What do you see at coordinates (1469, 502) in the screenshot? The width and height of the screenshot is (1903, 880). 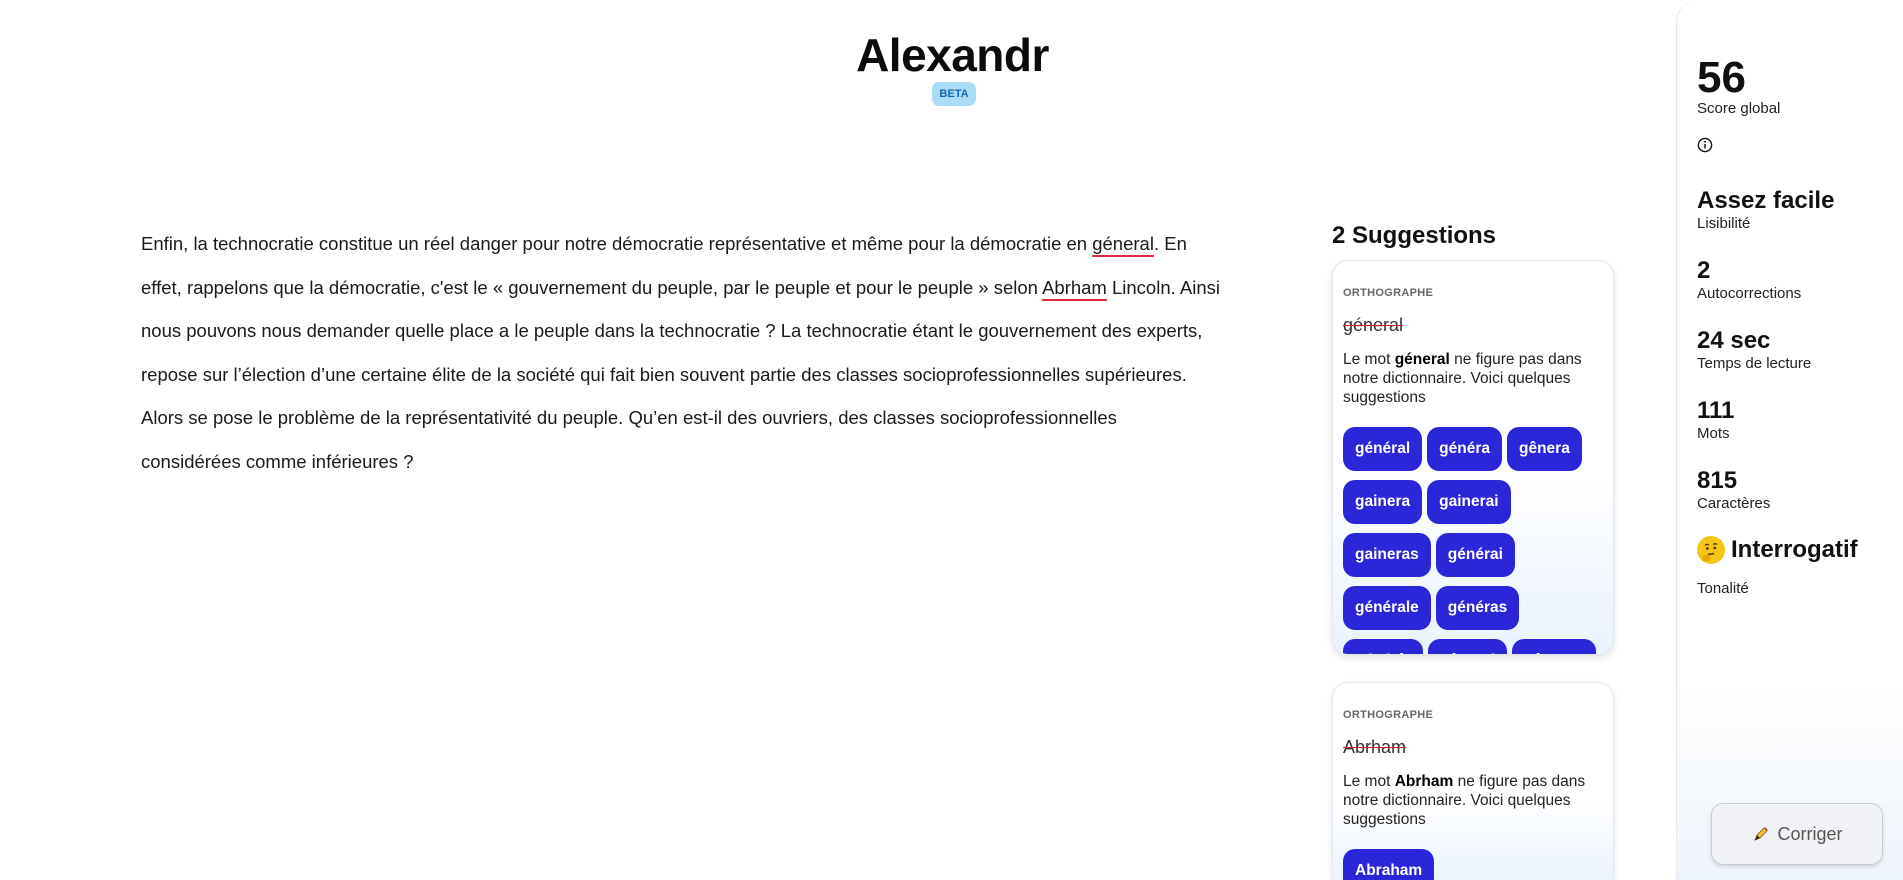 I see `suggestion-chip: gainerai` at bounding box center [1469, 502].